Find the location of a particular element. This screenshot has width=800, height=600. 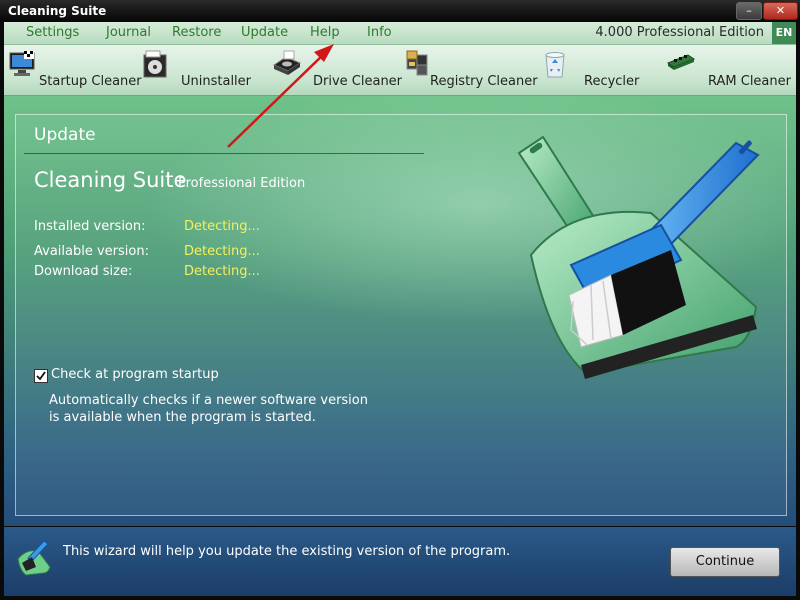

continue-button: Continue is located at coordinates (725, 562).